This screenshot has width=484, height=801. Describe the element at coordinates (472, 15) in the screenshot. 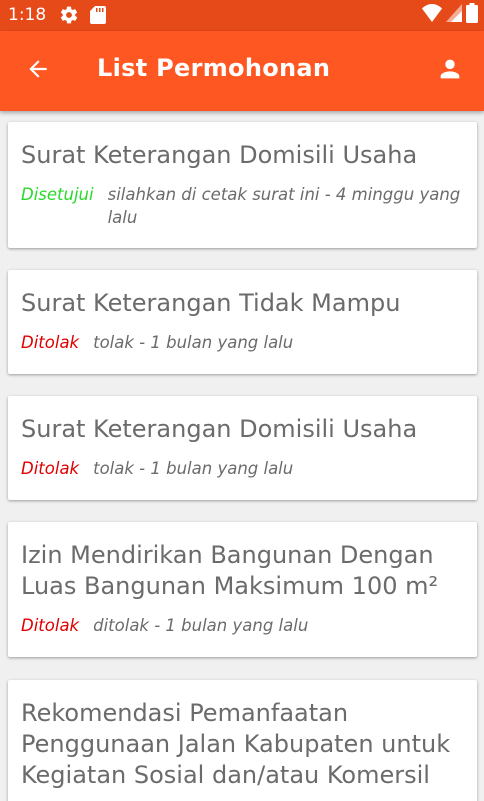

I see `battery-icon` at that location.